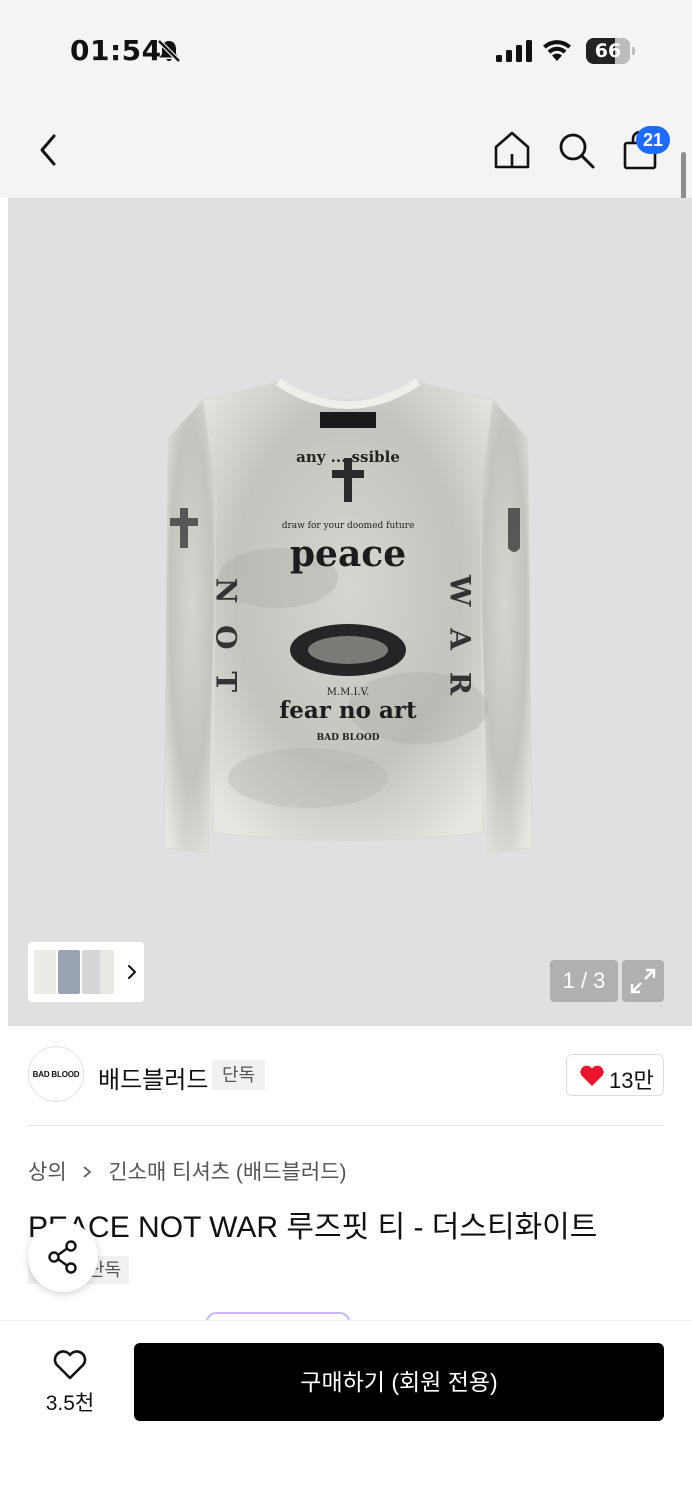 This screenshot has width=692, height=1500. What do you see at coordinates (346, 50) in the screenshot?
I see `status-bar: 01:54 66` at bounding box center [346, 50].